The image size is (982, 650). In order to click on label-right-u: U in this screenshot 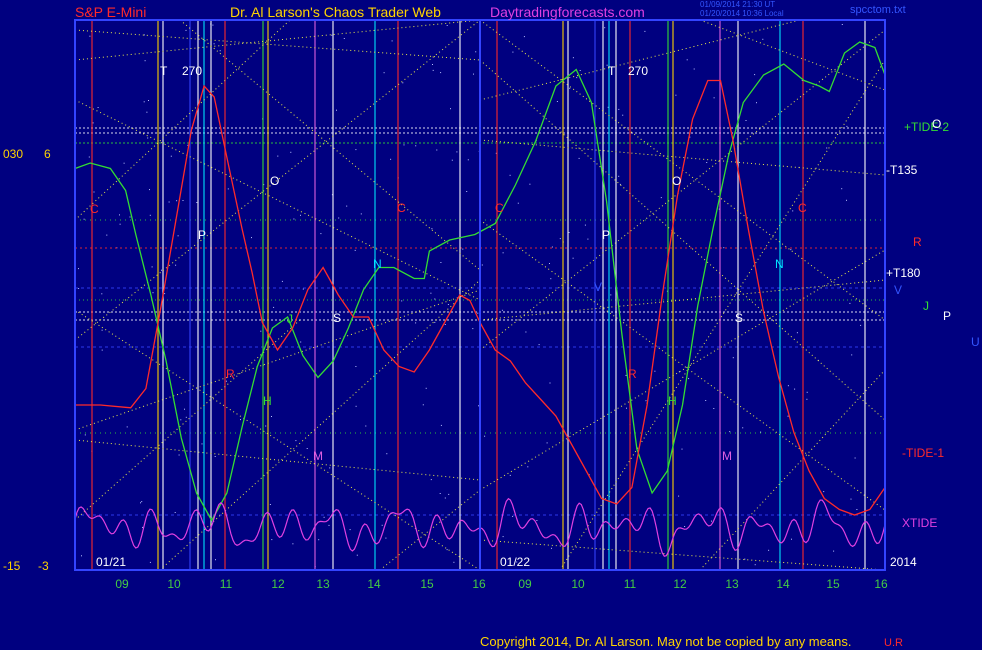, I will do `click(975, 342)`.